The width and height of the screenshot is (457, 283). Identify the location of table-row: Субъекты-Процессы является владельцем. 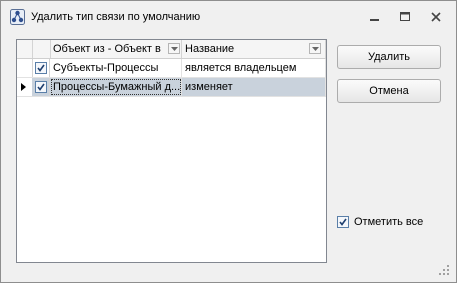
(171, 68).